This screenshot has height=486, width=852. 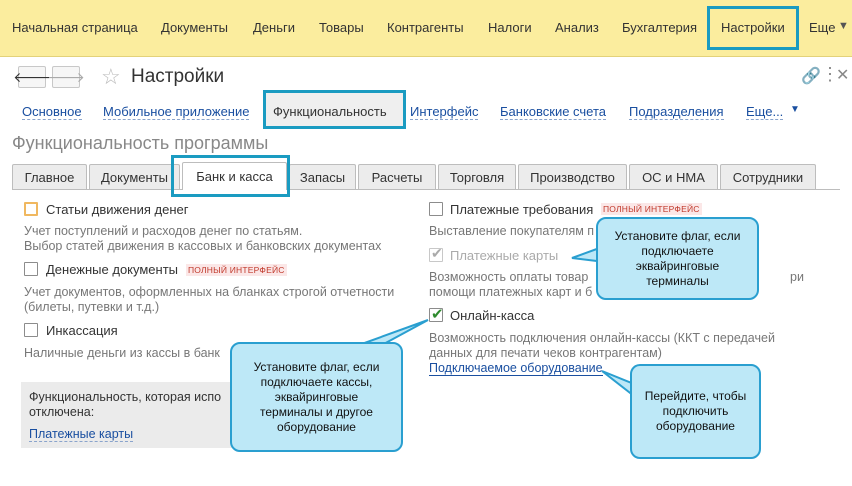 What do you see at coordinates (492, 315) in the screenshot?
I see `label-online-cash: Онлайн-касса` at bounding box center [492, 315].